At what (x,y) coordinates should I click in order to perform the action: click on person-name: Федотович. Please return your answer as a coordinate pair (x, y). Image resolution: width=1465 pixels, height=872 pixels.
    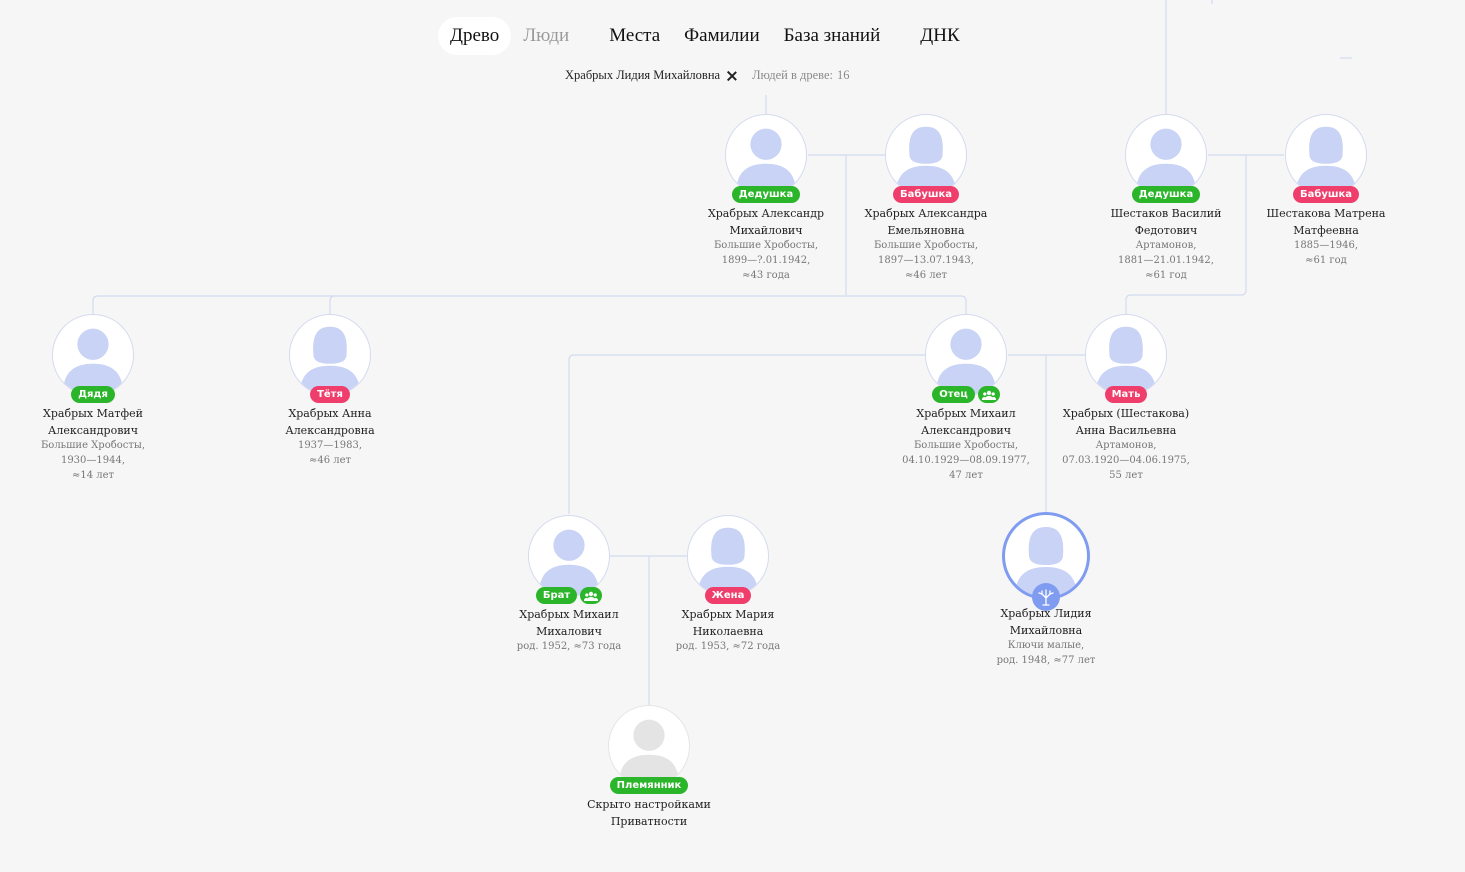
    Looking at the image, I should click on (1166, 230).